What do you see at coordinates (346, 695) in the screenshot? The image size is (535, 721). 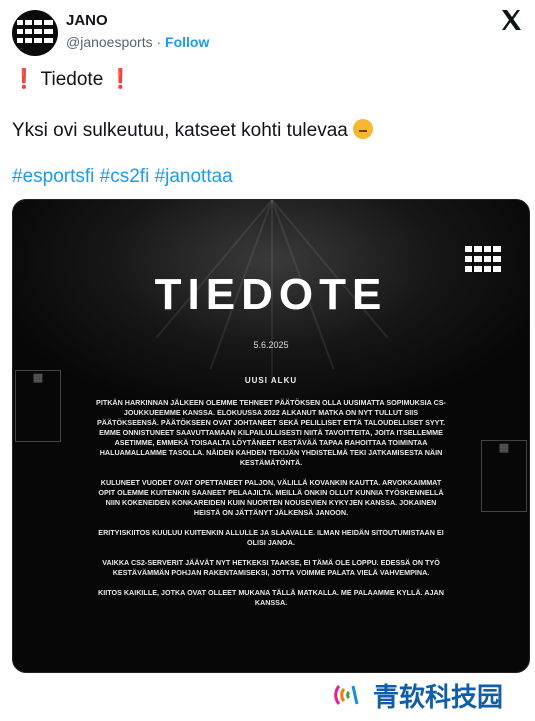 I see `wifi-logo-icon` at bounding box center [346, 695].